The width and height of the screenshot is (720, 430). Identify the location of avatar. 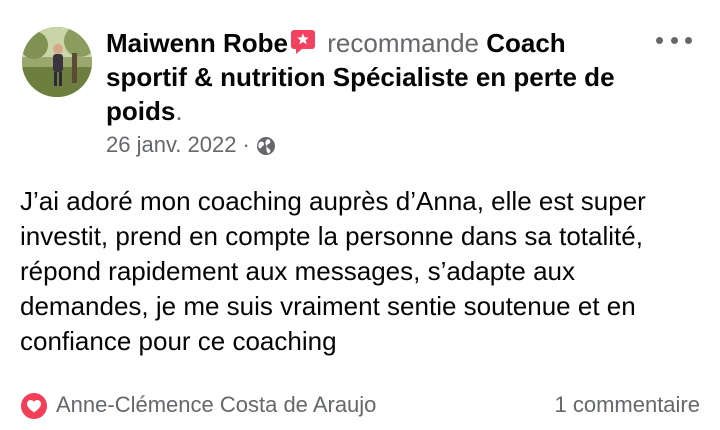
(57, 62).